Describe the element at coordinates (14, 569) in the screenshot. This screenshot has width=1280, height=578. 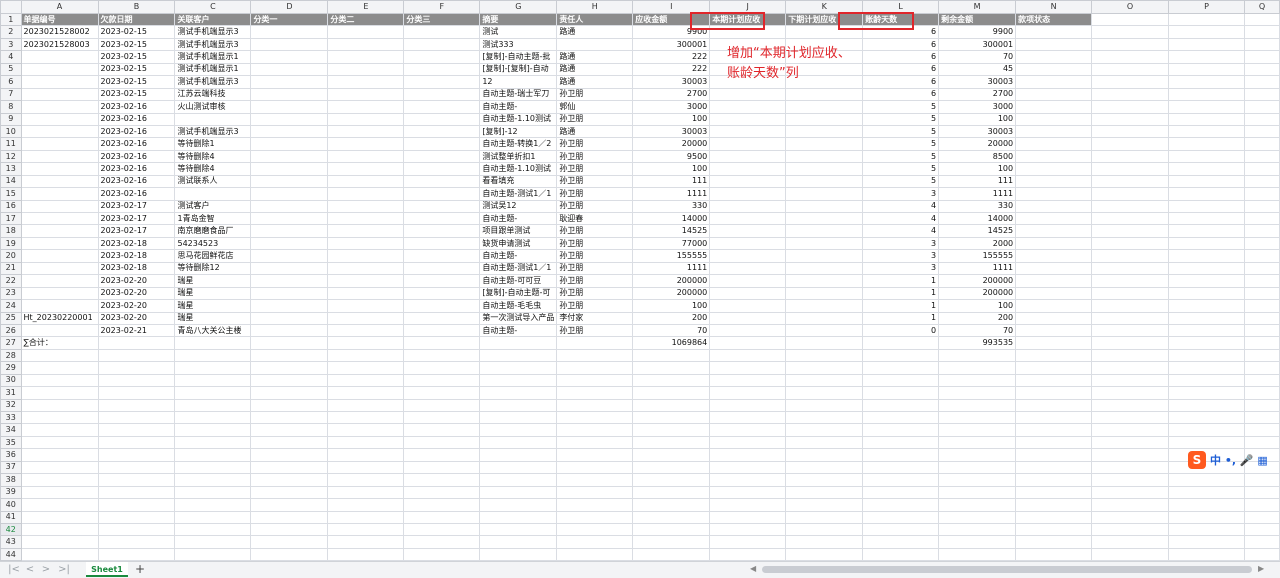
I see `first-sheet-button: |<` at that location.